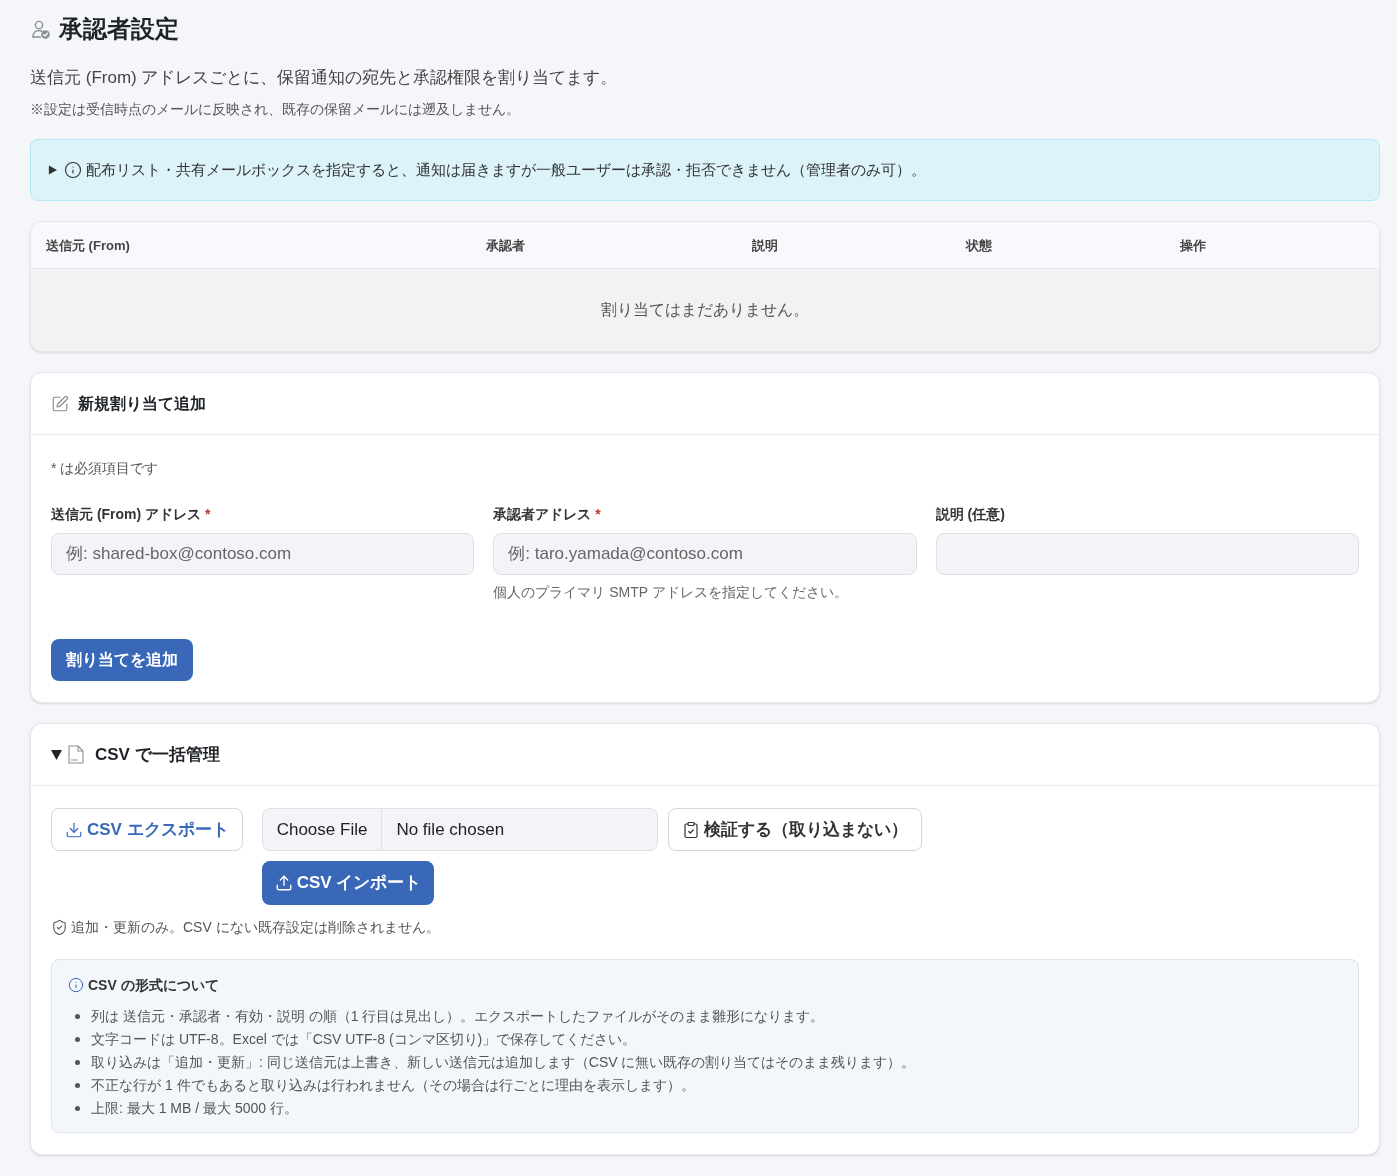 The width and height of the screenshot is (1397, 1176). I want to click on field-label: 送信元 (From) アドレス *, so click(131, 514).